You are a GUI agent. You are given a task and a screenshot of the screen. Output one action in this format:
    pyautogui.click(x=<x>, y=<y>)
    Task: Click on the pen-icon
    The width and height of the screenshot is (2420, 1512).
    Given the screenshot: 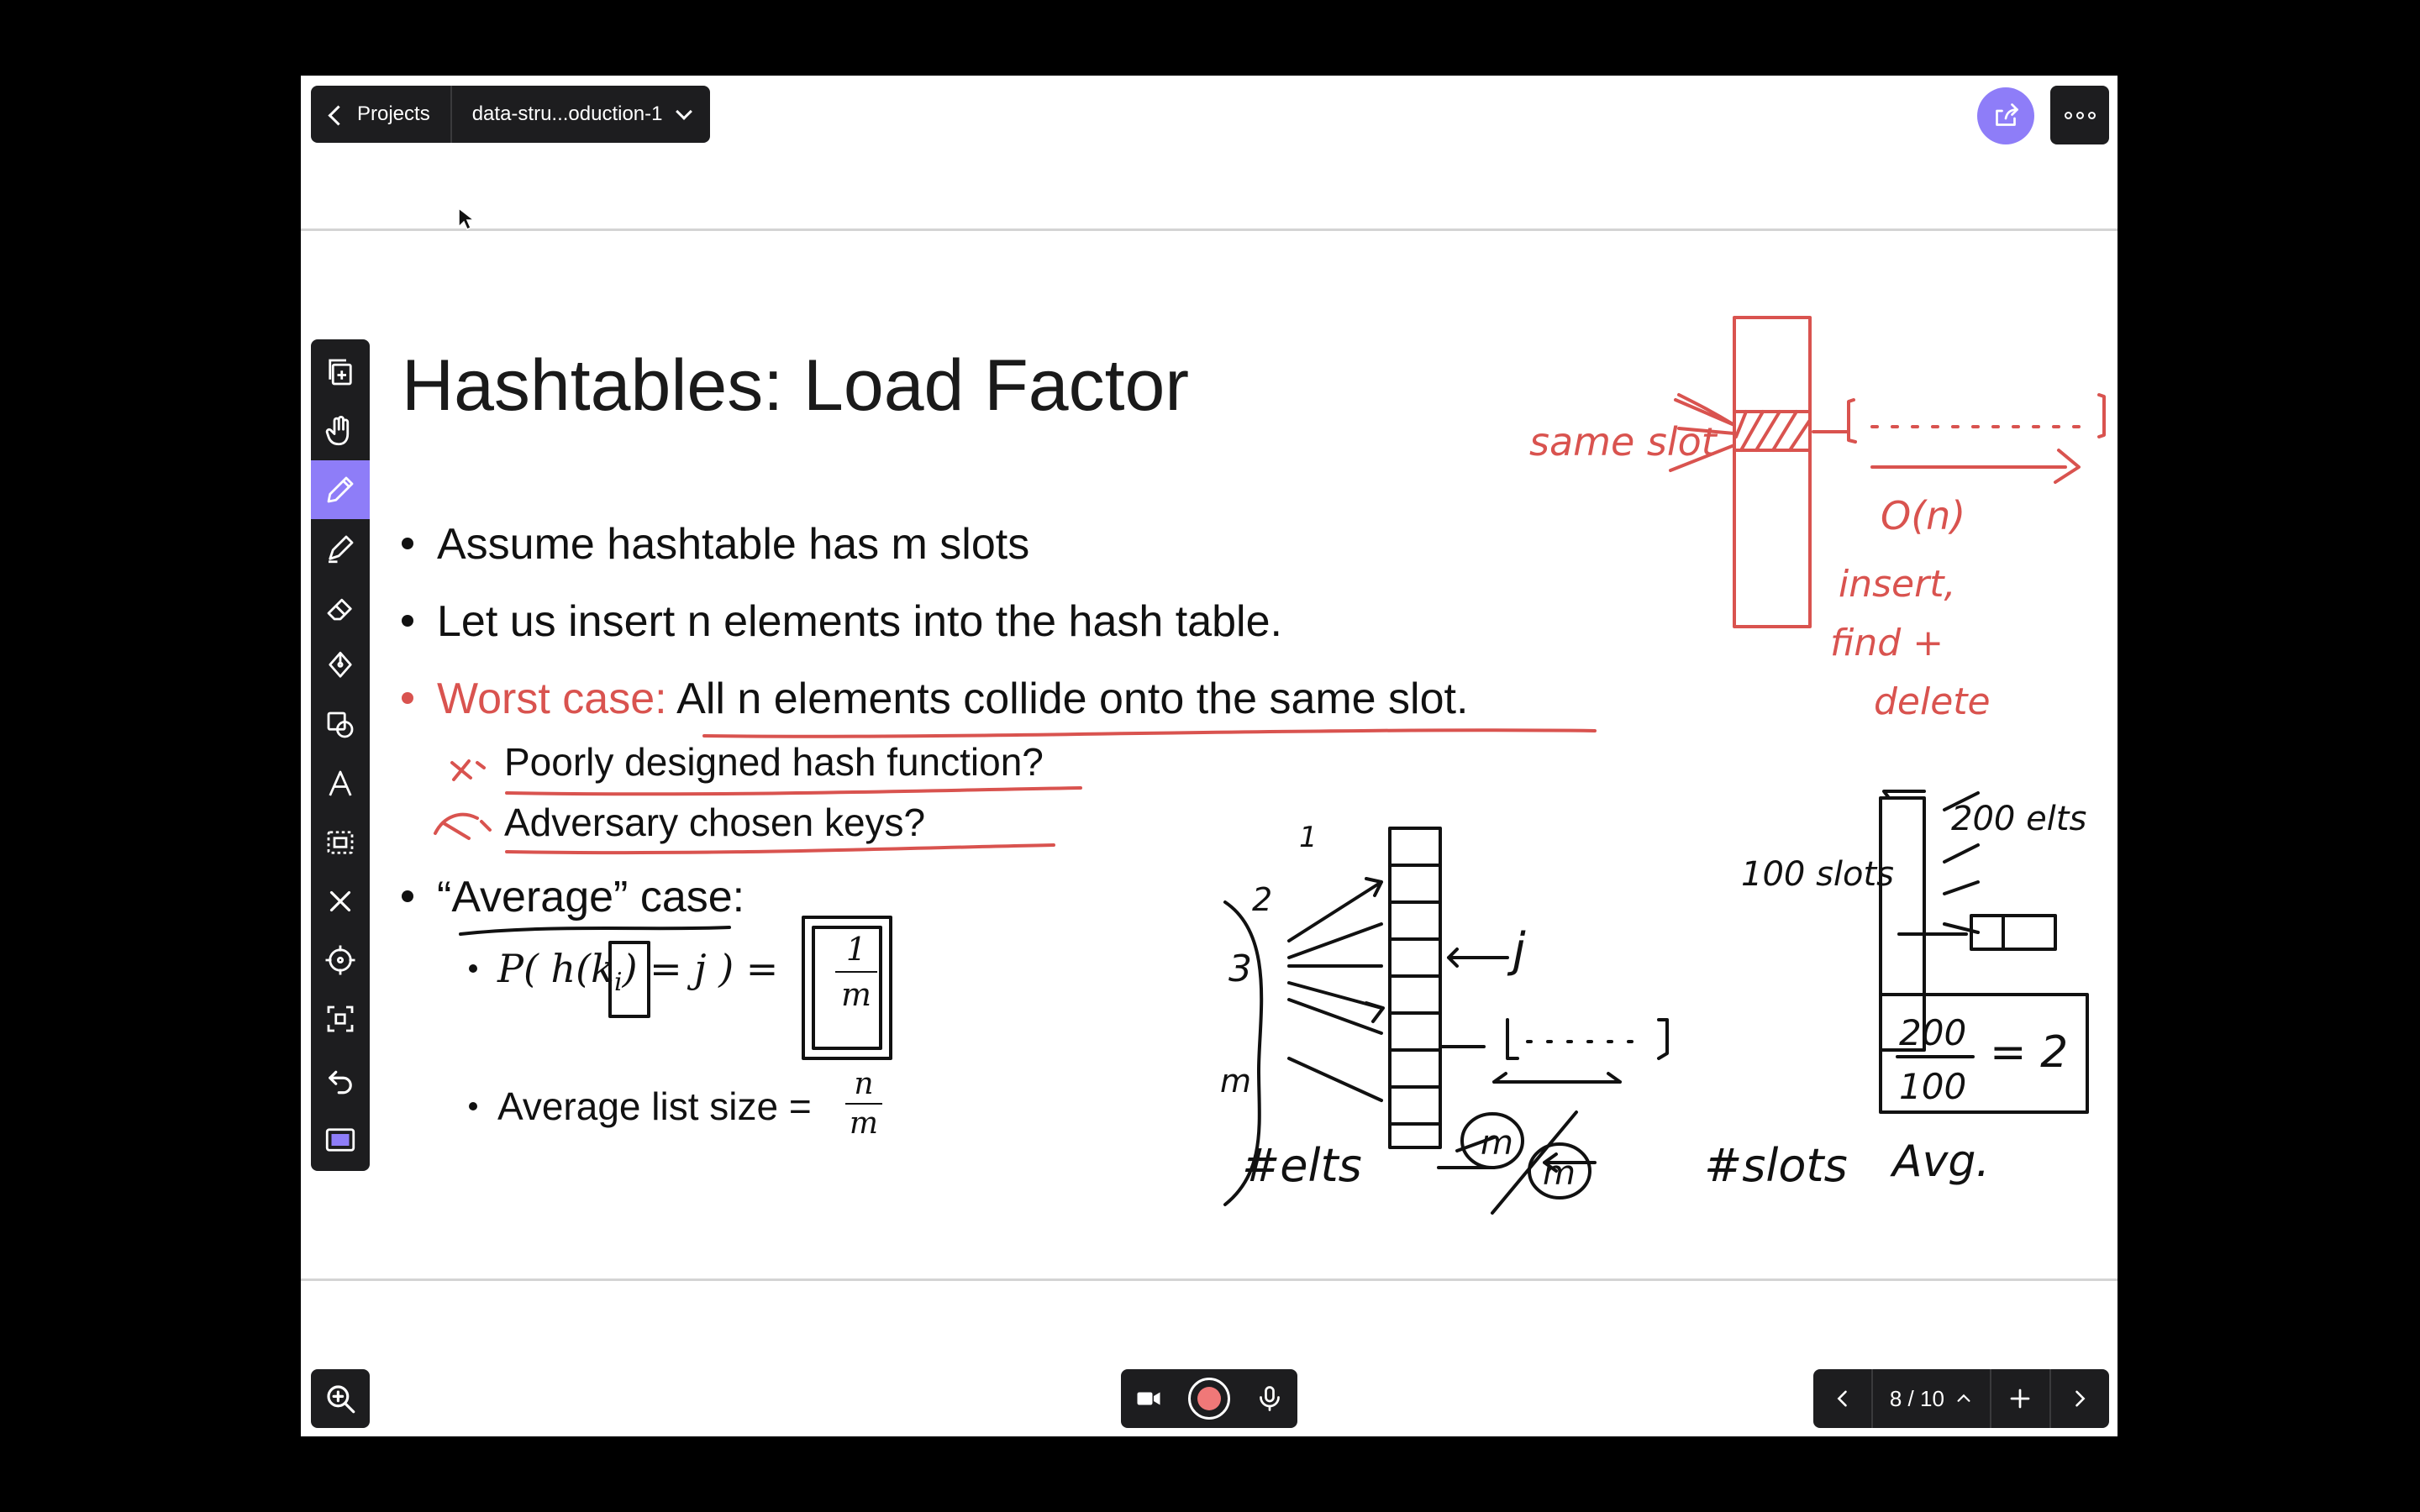 What is the action you would take?
    pyautogui.click(x=340, y=489)
    